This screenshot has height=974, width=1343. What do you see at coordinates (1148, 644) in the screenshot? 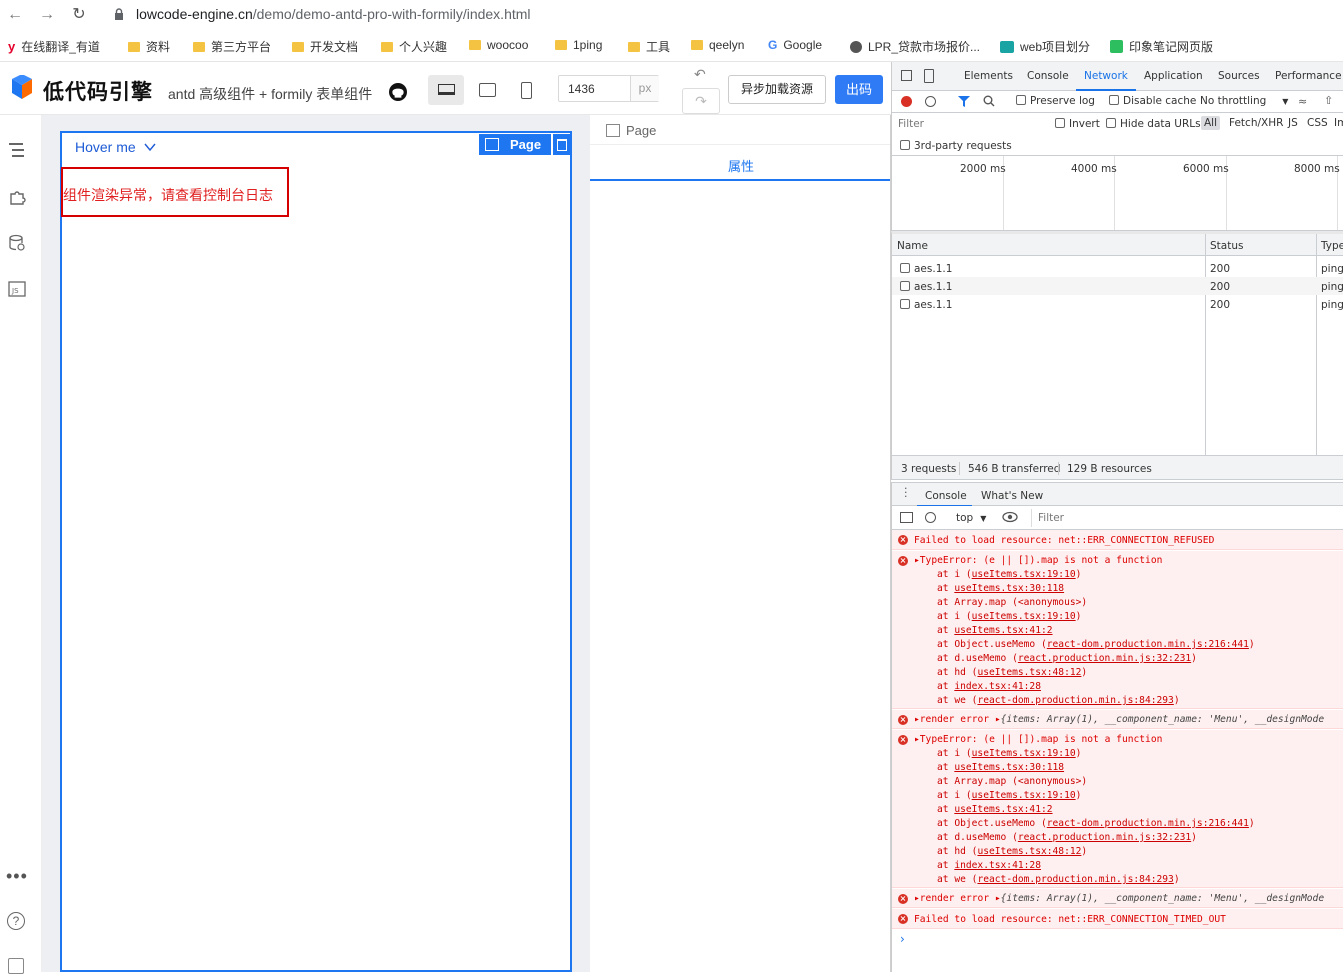
I see `source-link: react-dom.production.min.js:216:441` at bounding box center [1148, 644].